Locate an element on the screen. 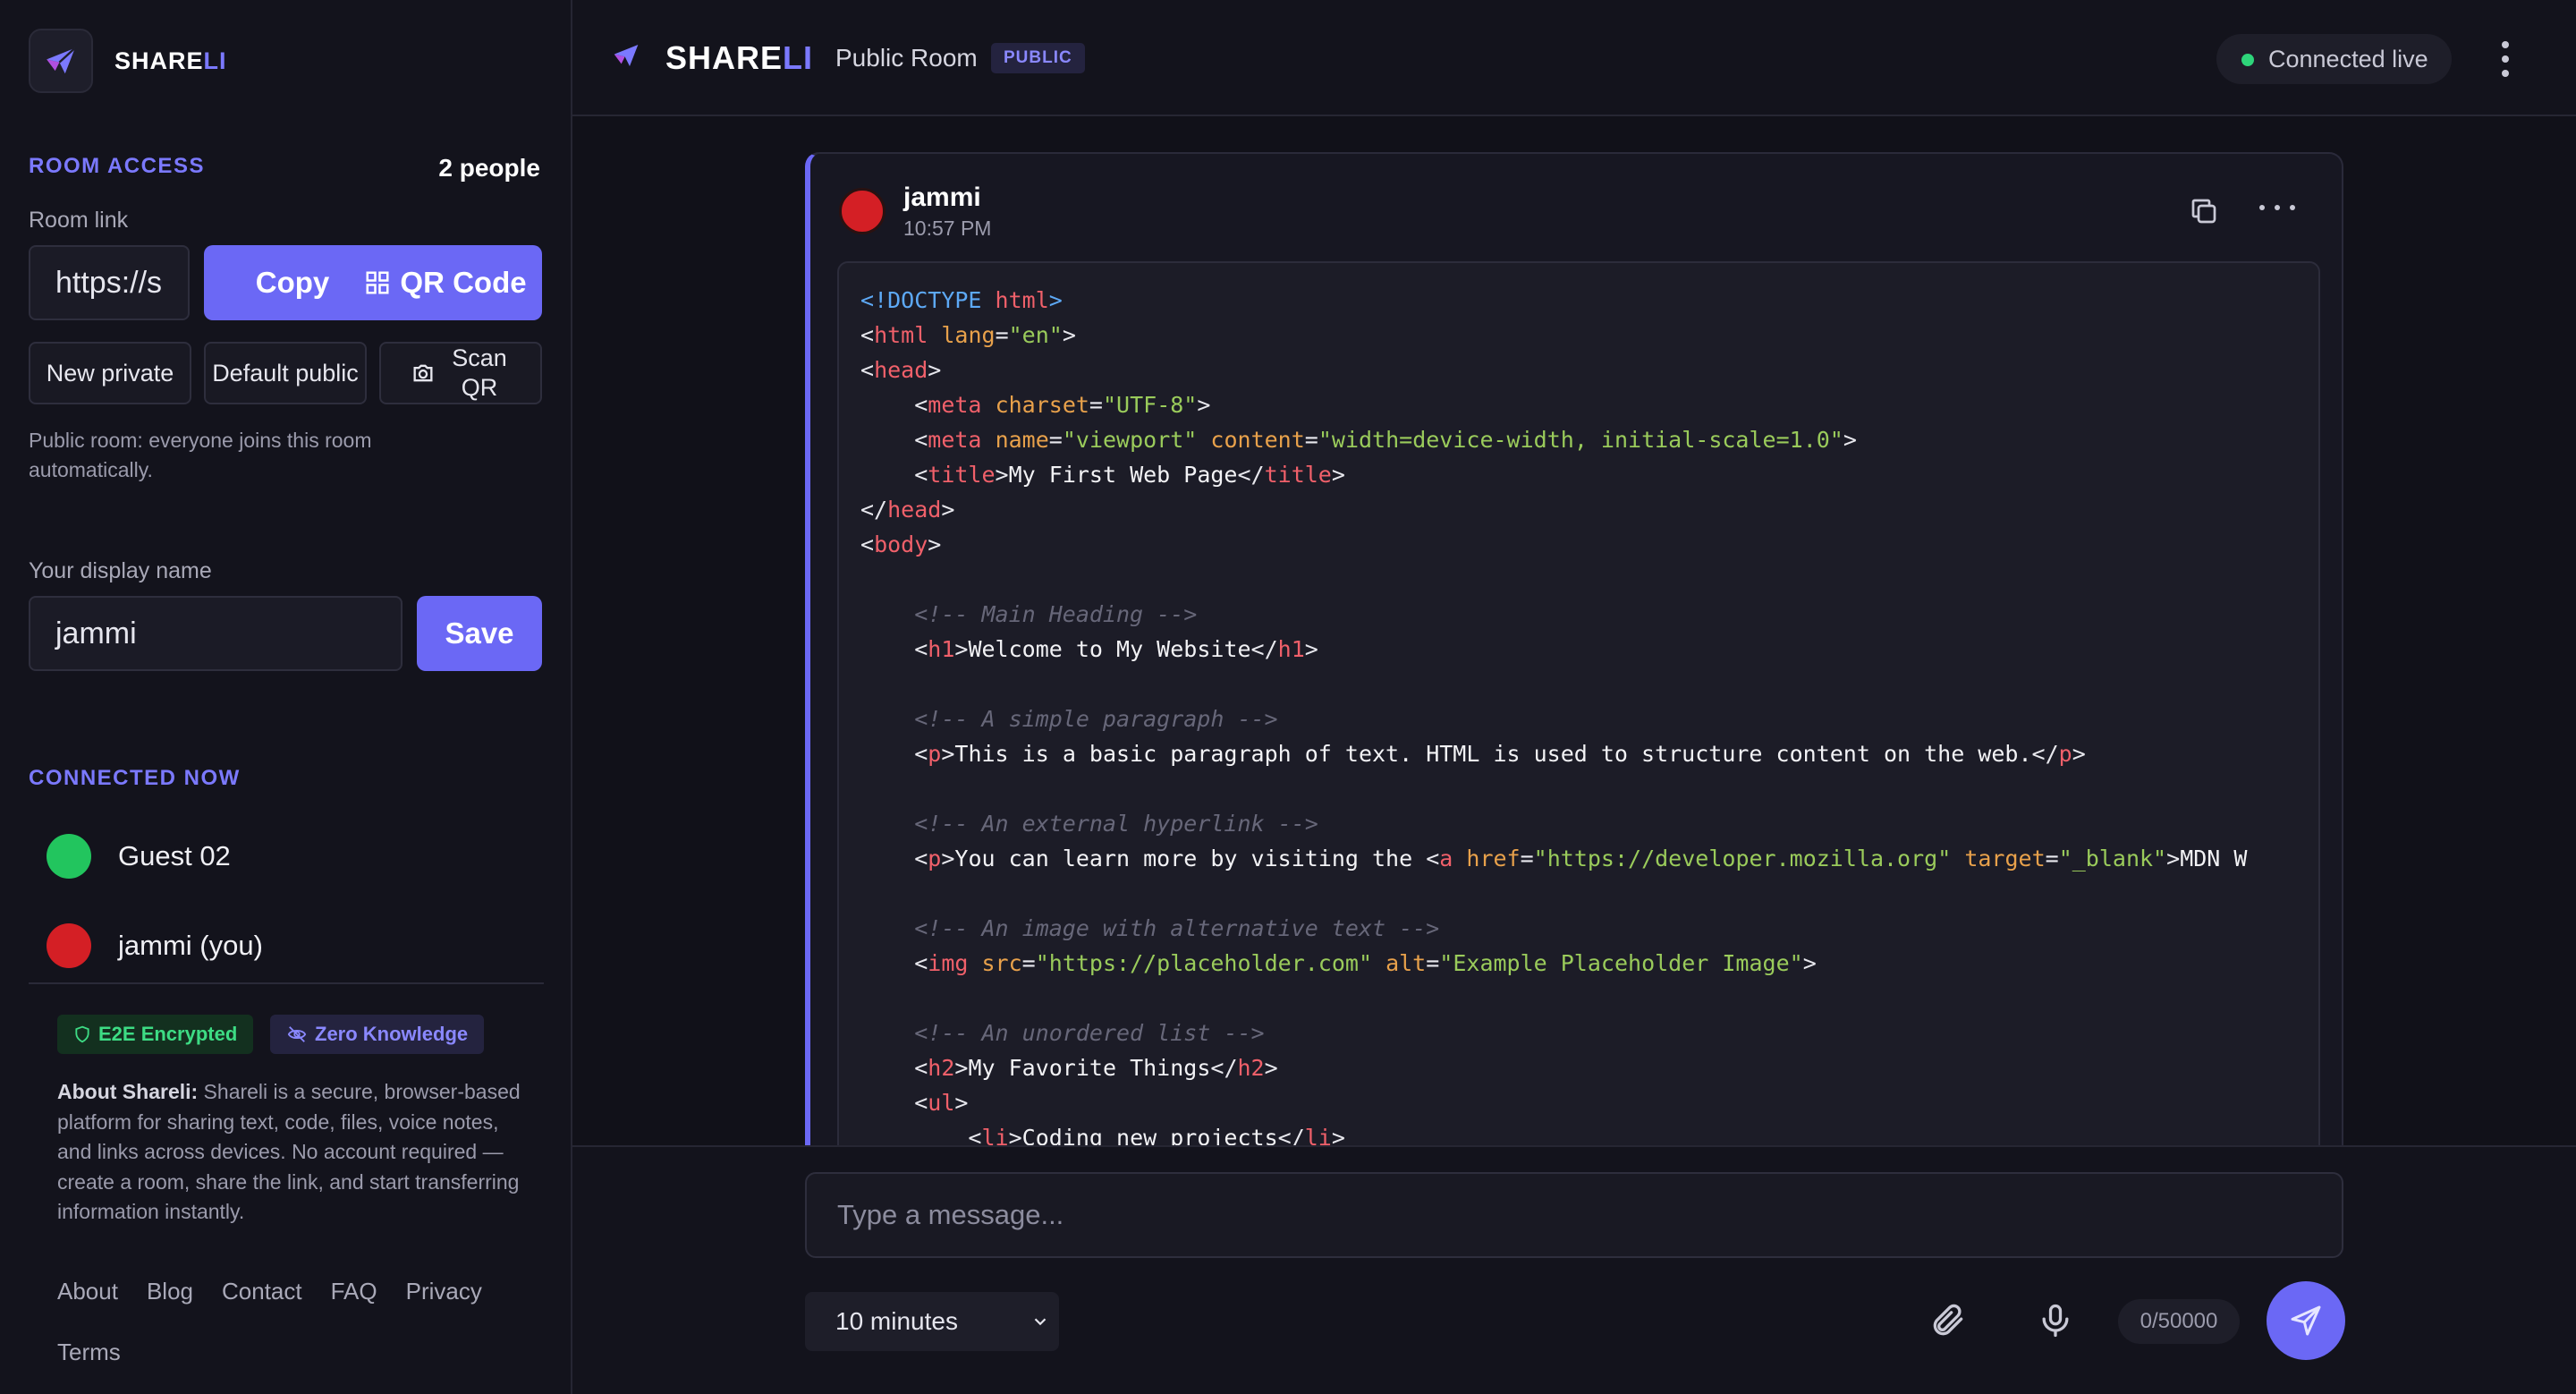  message-options-icon is located at coordinates (2277, 208).